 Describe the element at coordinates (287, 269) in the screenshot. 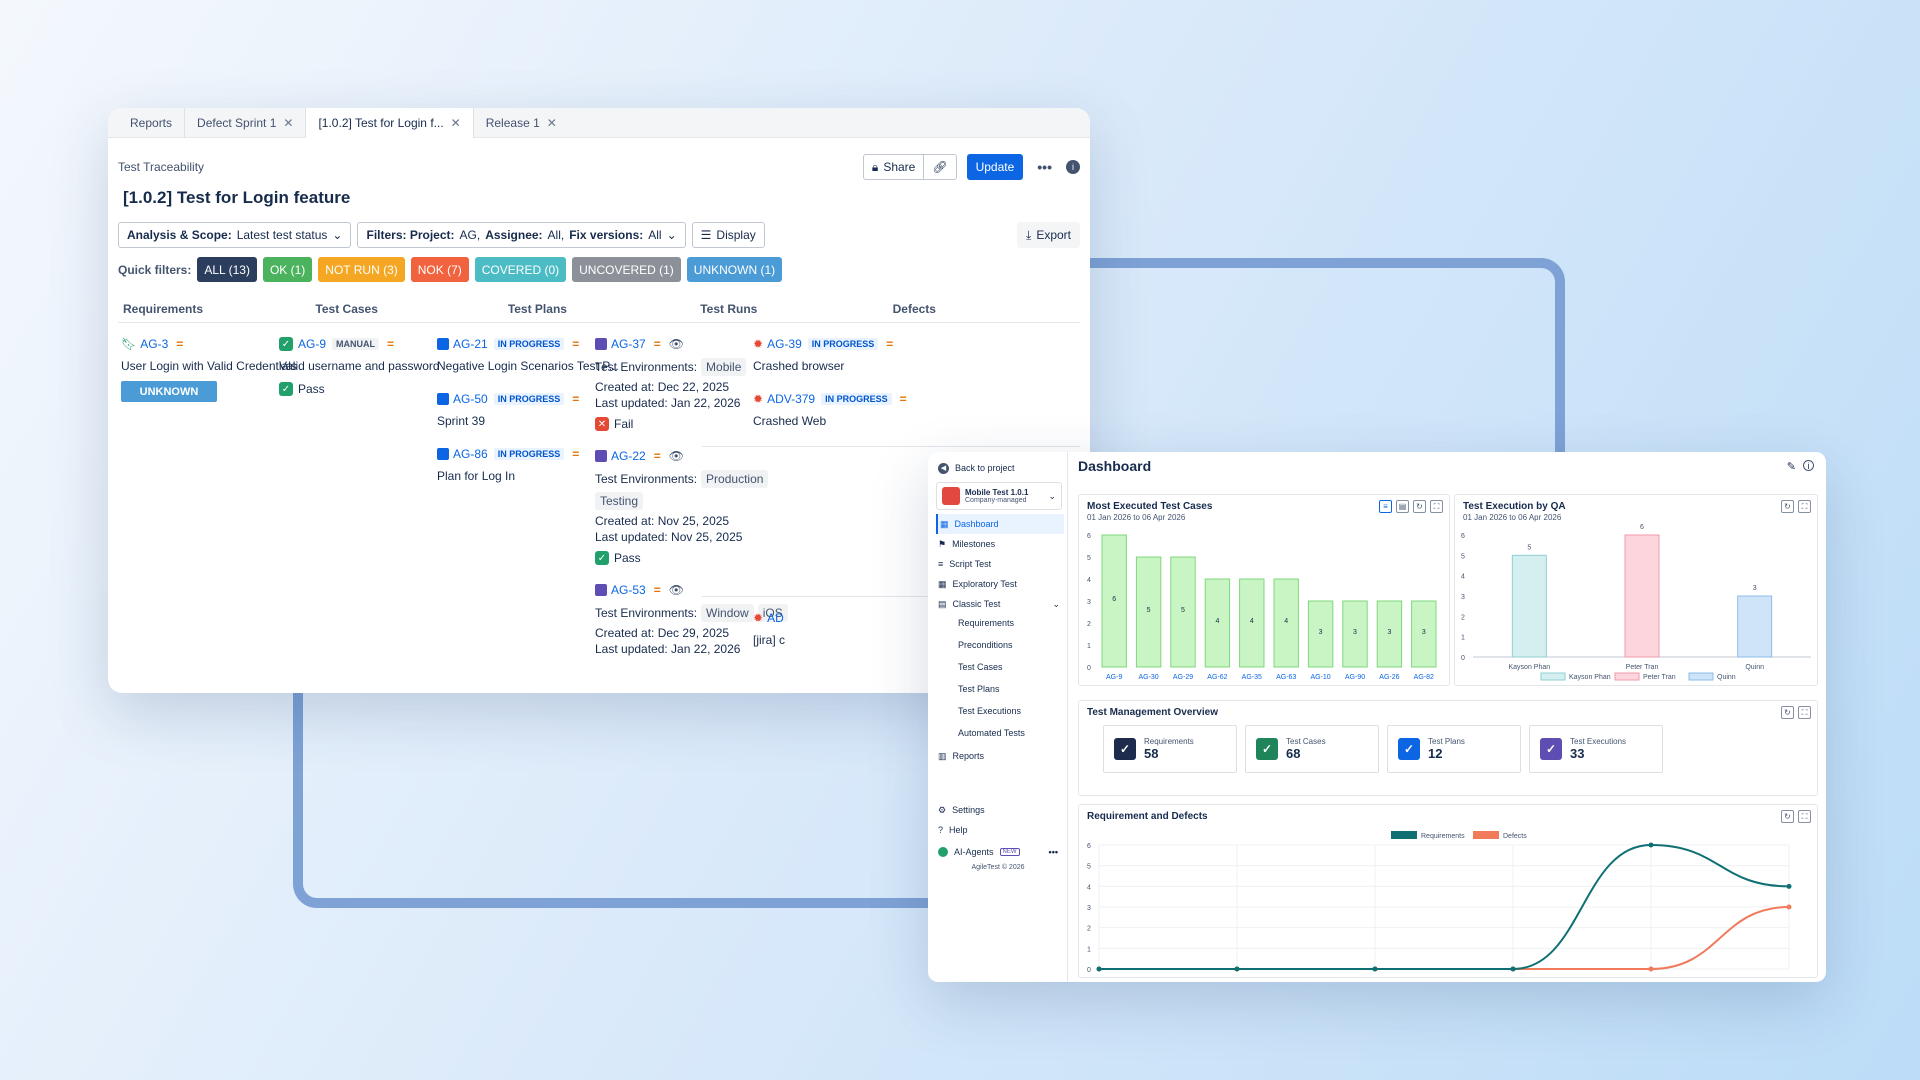

I see `quick-filter-chip: OK (1)` at that location.